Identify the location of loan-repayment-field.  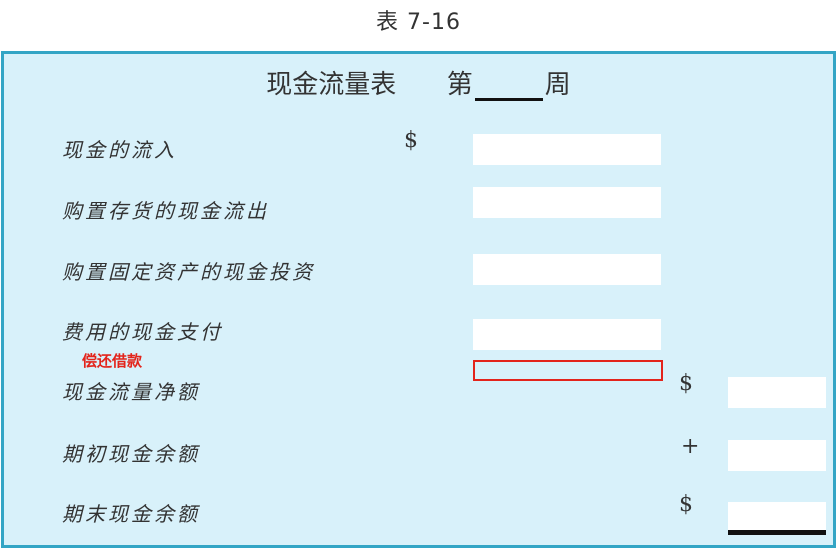
(568, 370).